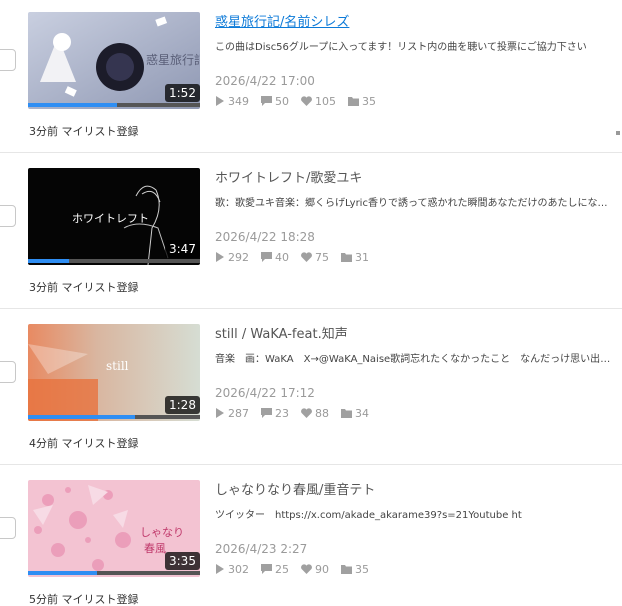 This screenshot has width=622, height=606. What do you see at coordinates (415, 488) in the screenshot?
I see `video-title: しゃなりなり春風/重音テト` at bounding box center [415, 488].